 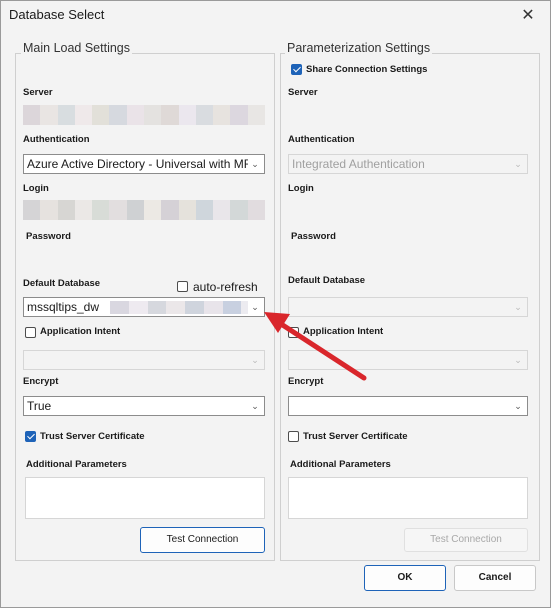 What do you see at coordinates (38, 92) in the screenshot?
I see `main-server-label: Server` at bounding box center [38, 92].